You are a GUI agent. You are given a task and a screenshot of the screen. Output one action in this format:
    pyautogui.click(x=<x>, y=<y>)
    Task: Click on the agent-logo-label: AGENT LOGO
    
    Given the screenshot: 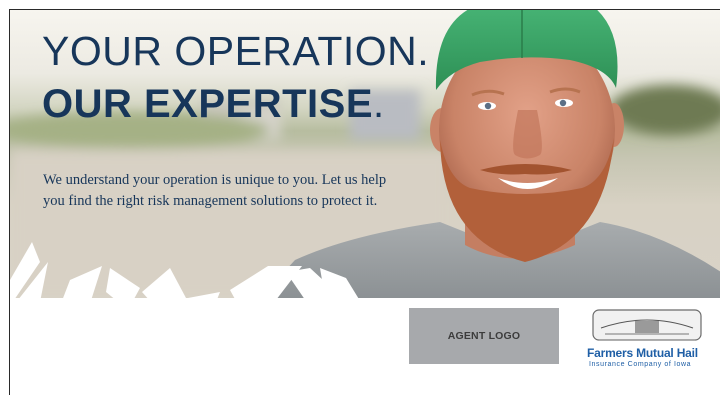 What is the action you would take?
    pyautogui.click(x=484, y=336)
    